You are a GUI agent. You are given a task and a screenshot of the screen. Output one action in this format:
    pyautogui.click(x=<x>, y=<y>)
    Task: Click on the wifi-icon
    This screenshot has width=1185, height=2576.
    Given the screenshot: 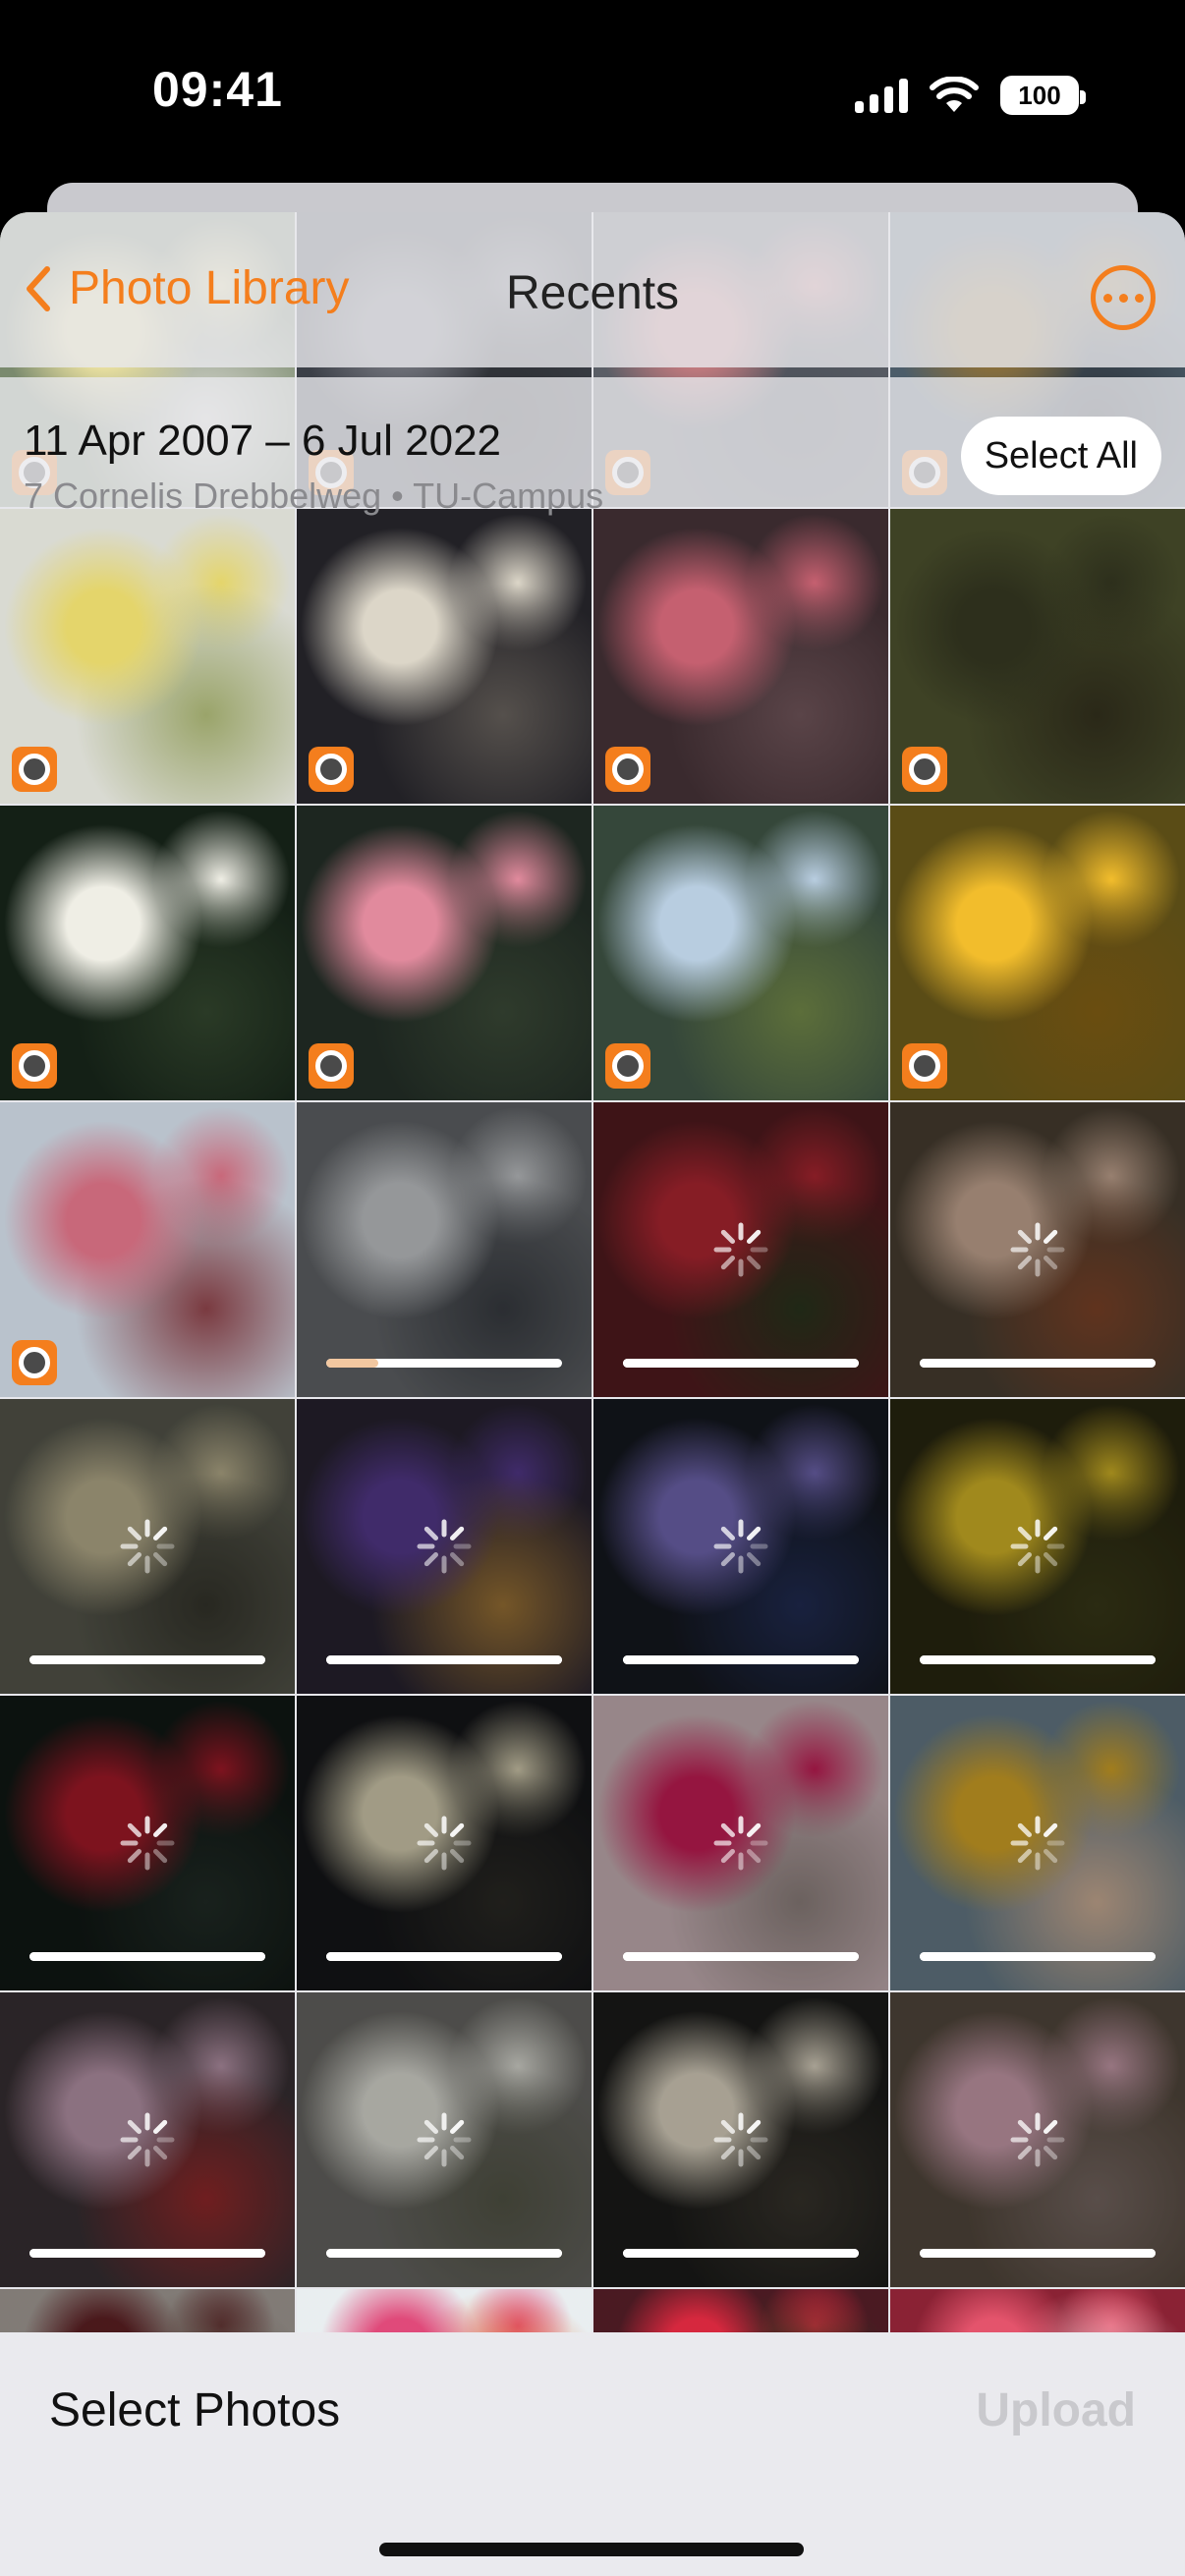 What is the action you would take?
    pyautogui.click(x=955, y=95)
    